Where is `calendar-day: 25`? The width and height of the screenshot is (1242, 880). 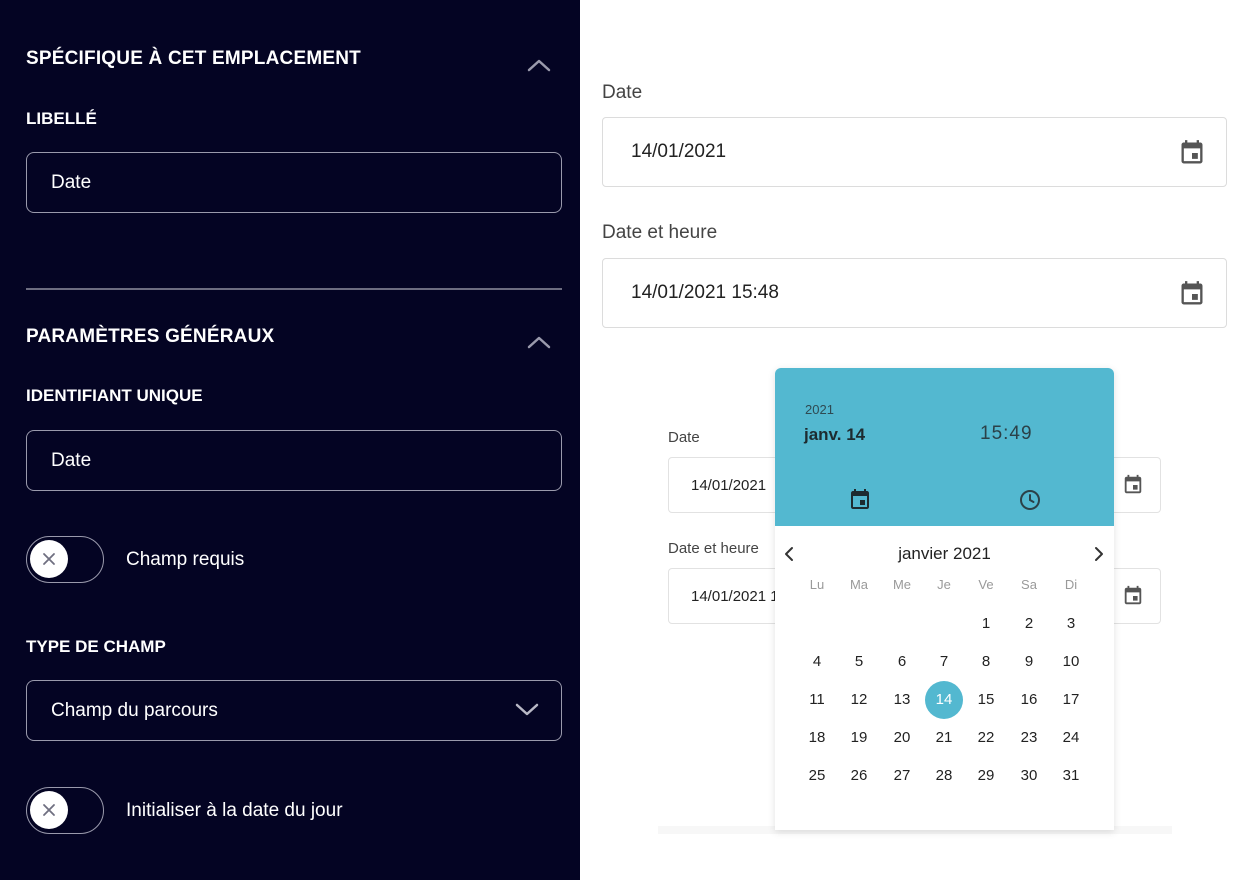
calendar-day: 25 is located at coordinates (817, 776).